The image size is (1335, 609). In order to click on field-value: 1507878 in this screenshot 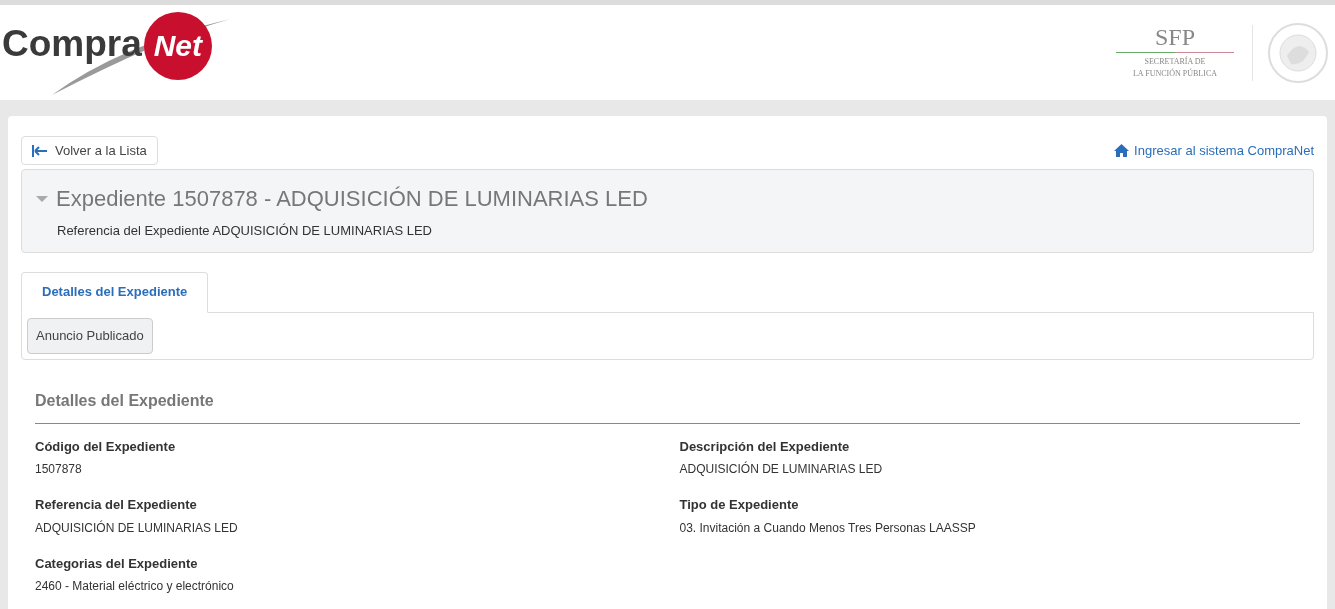, I will do `click(59, 469)`.